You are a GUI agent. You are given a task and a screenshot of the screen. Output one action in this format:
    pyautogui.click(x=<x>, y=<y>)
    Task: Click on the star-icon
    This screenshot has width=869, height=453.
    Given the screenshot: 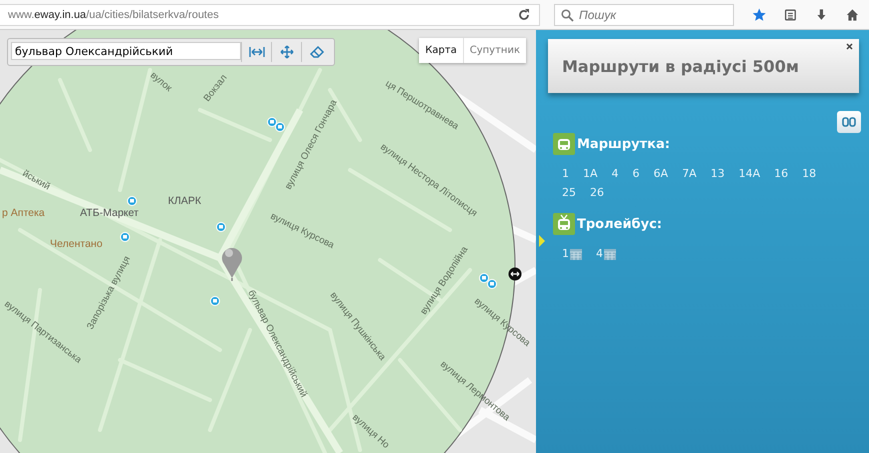 What is the action you would take?
    pyautogui.click(x=759, y=15)
    